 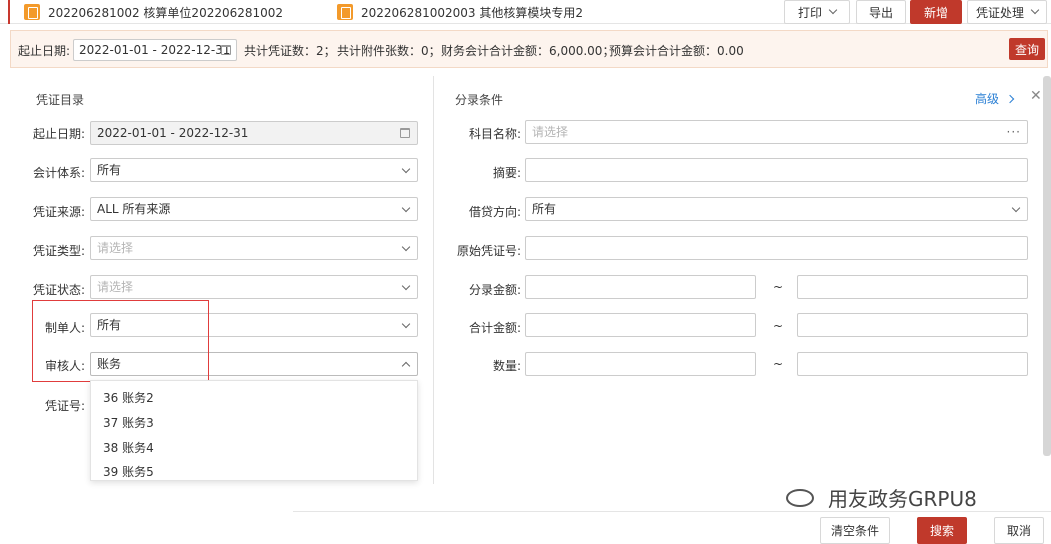 I want to click on scrollbar, so click(x=1047, y=266).